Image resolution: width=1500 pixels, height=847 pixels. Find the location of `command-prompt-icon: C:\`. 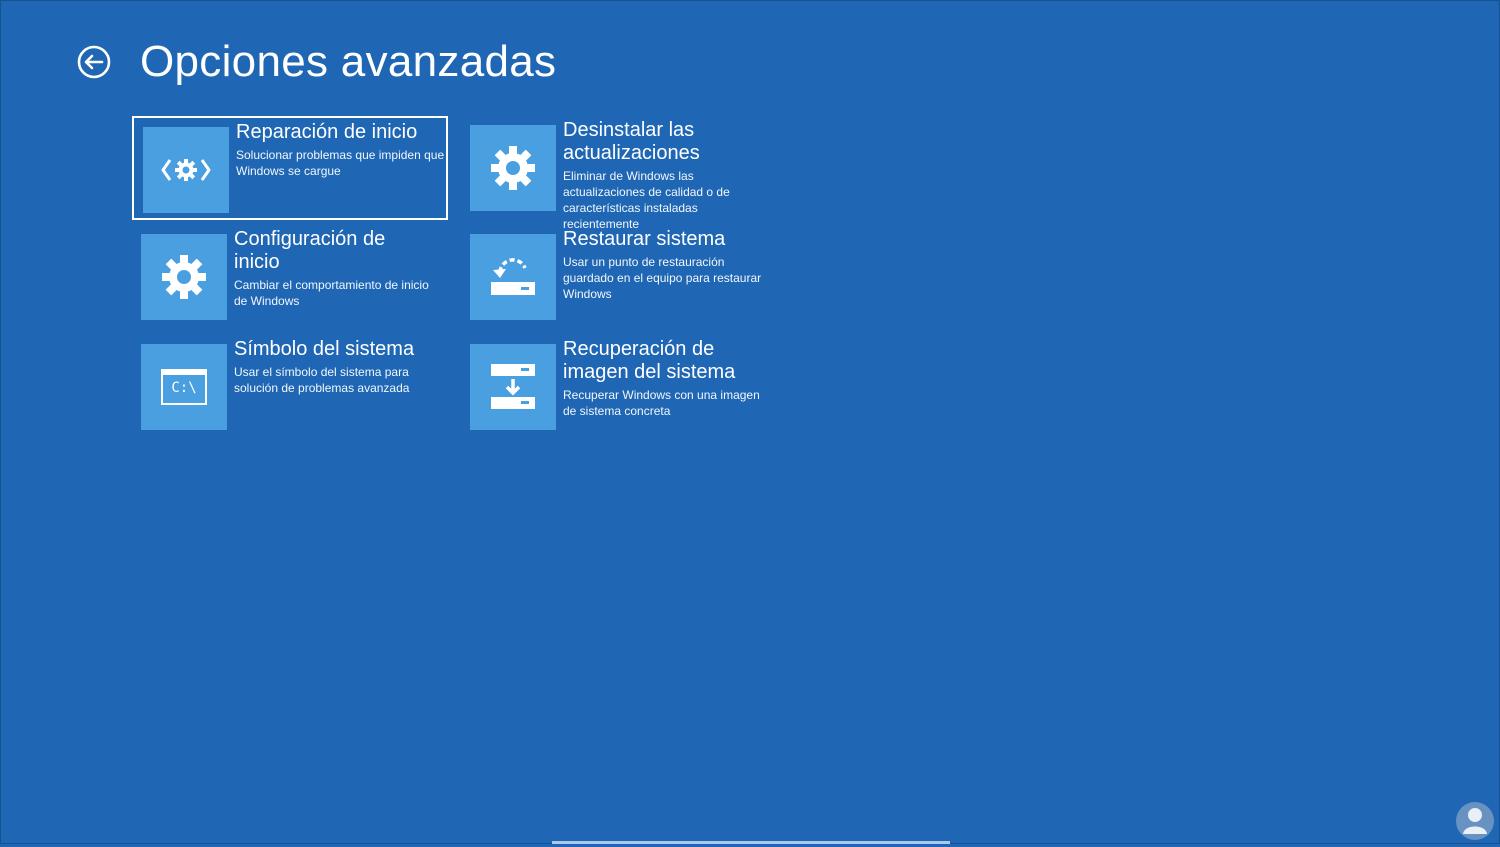

command-prompt-icon: C:\ is located at coordinates (184, 387).